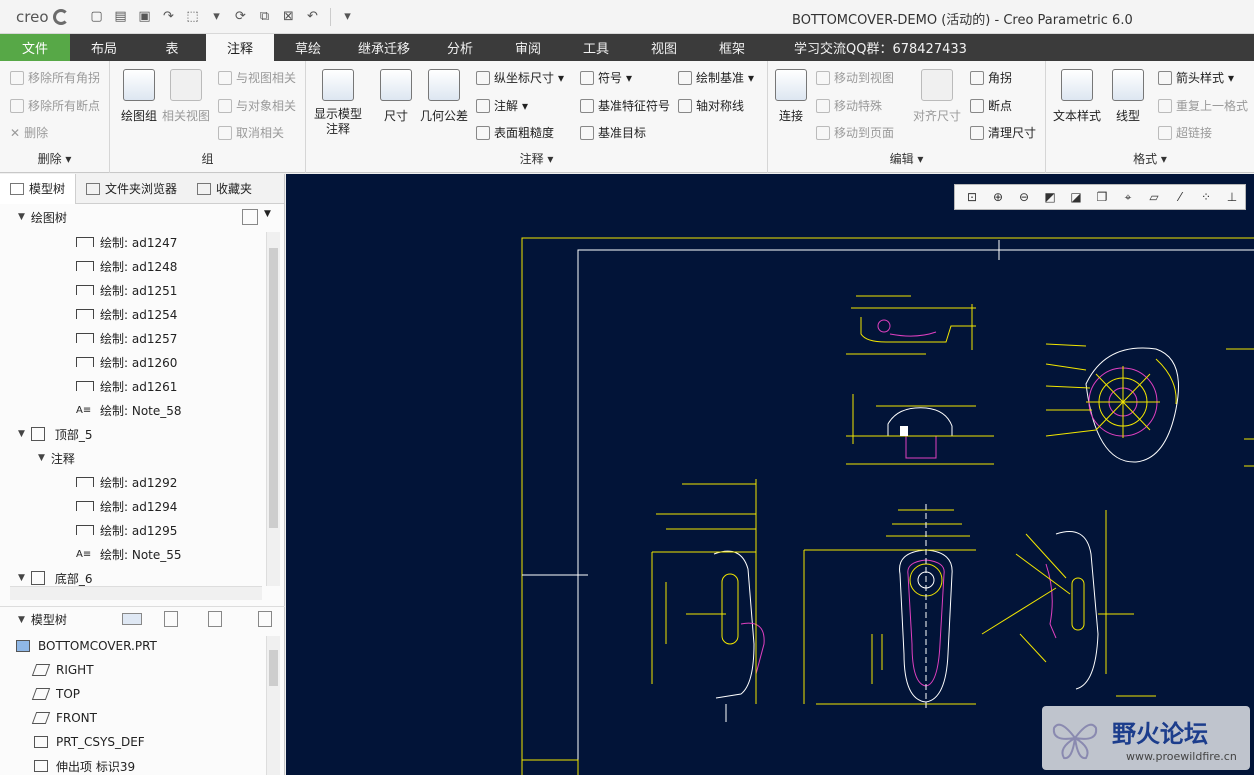 The width and height of the screenshot is (1254, 775). Describe the element at coordinates (267, 214) in the screenshot. I see `chevron-down-icon: ▼` at that location.